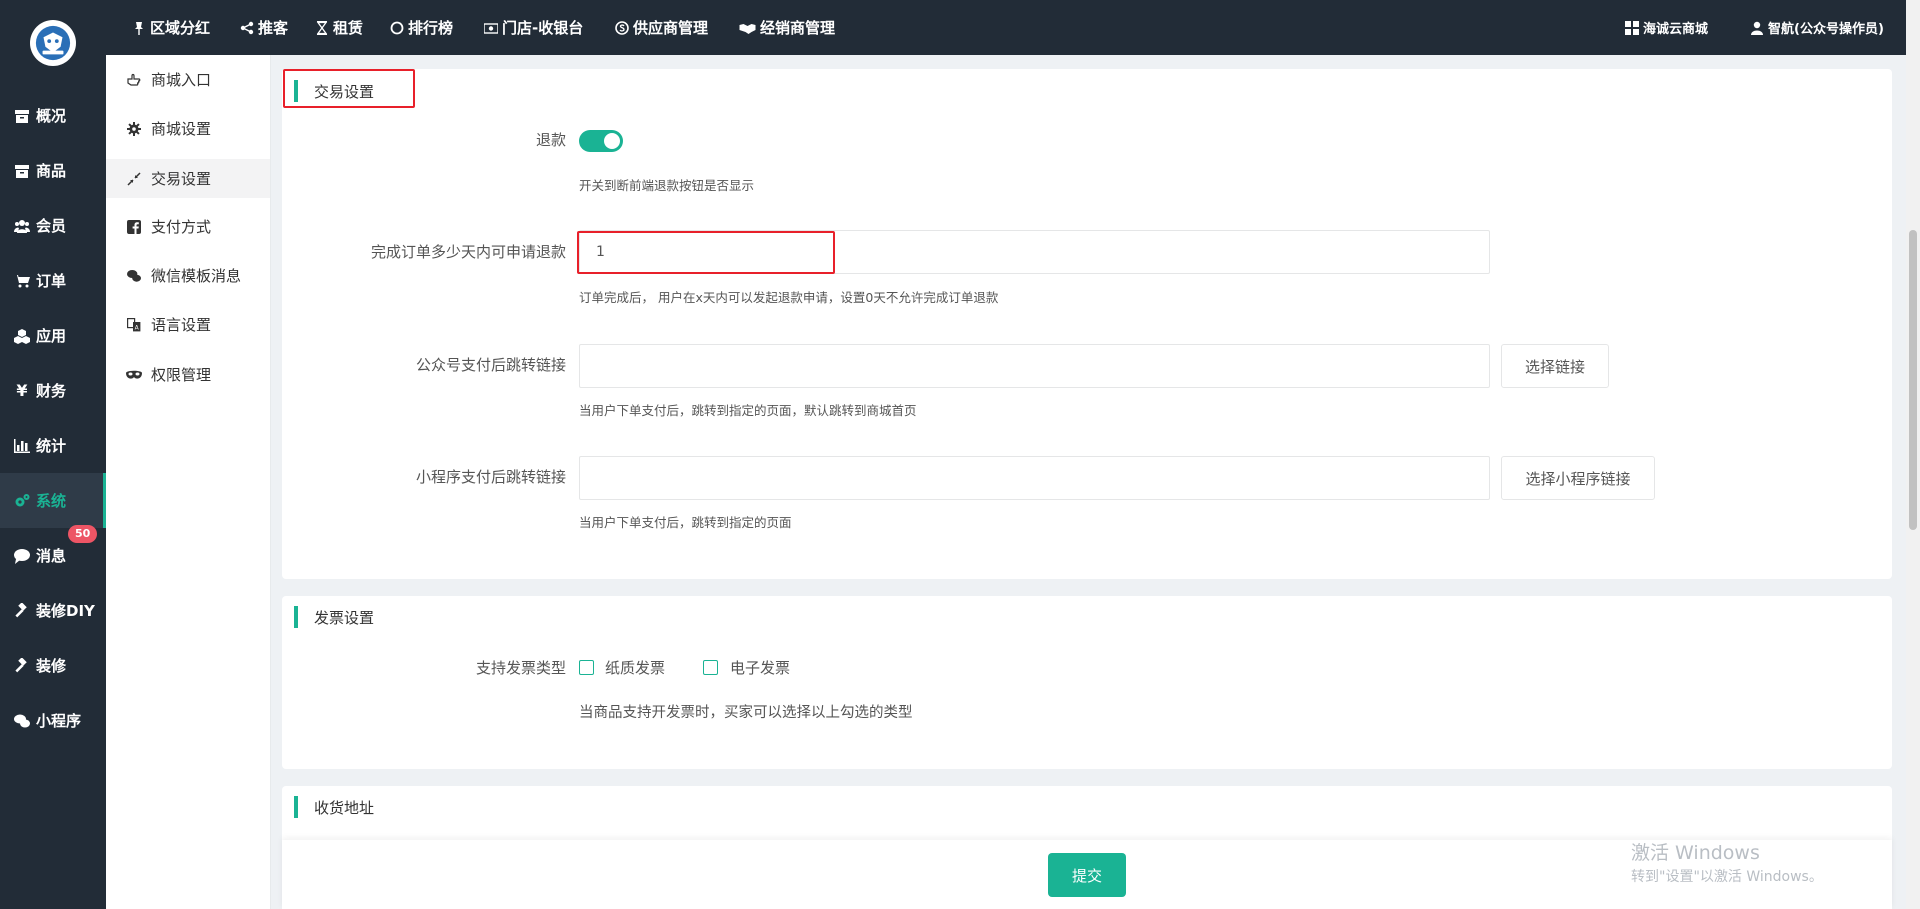  I want to click on subnav-item-language: A 语言设置, so click(188, 324).